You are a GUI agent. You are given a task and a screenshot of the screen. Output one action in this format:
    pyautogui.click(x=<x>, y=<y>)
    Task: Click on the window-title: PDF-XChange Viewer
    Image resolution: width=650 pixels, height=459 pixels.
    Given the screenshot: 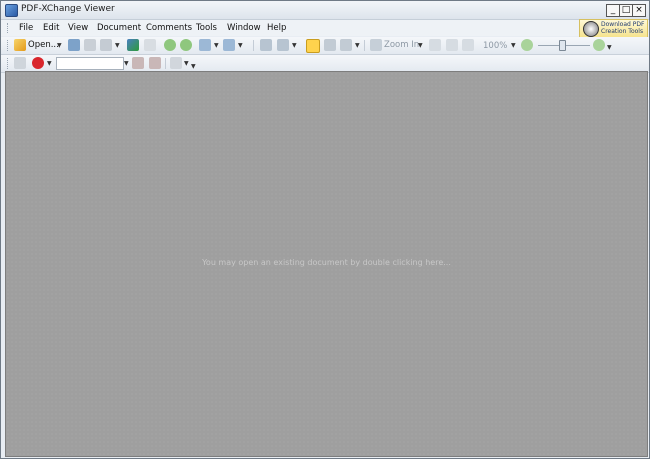 What is the action you would take?
    pyautogui.click(x=68, y=9)
    